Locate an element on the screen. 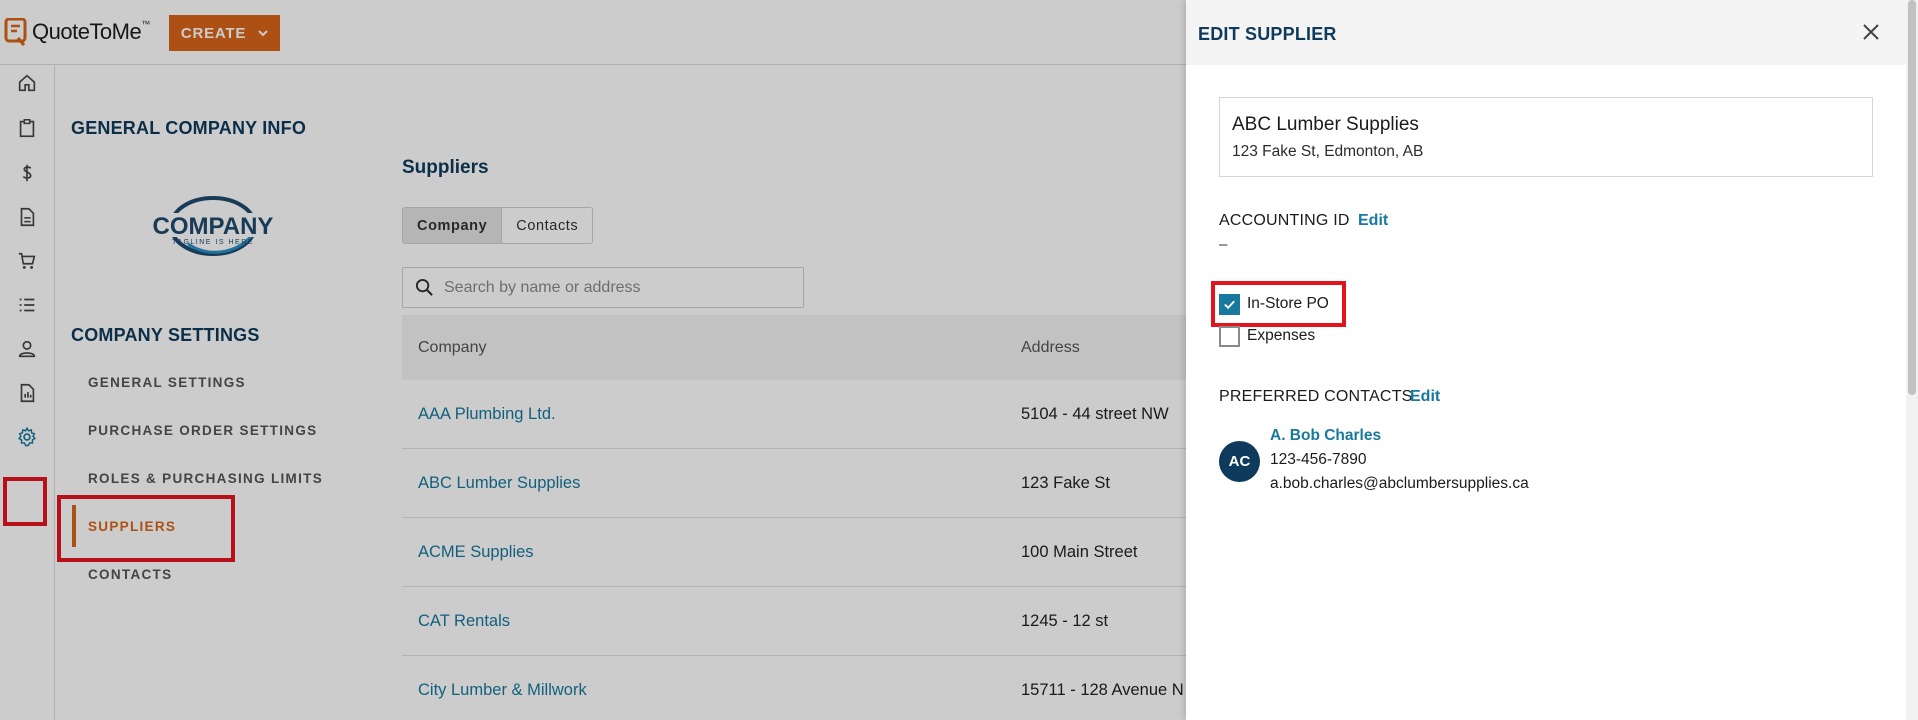 The width and height of the screenshot is (1918, 720). in-store-po-highlight-box is located at coordinates (1278, 304).